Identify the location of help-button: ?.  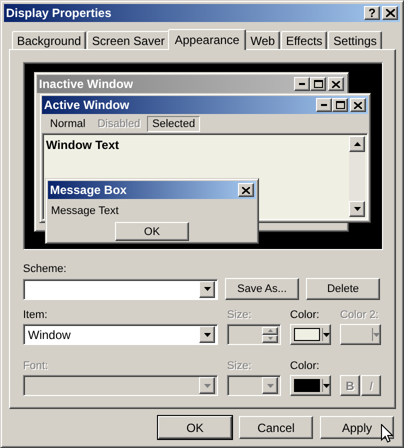
(372, 13).